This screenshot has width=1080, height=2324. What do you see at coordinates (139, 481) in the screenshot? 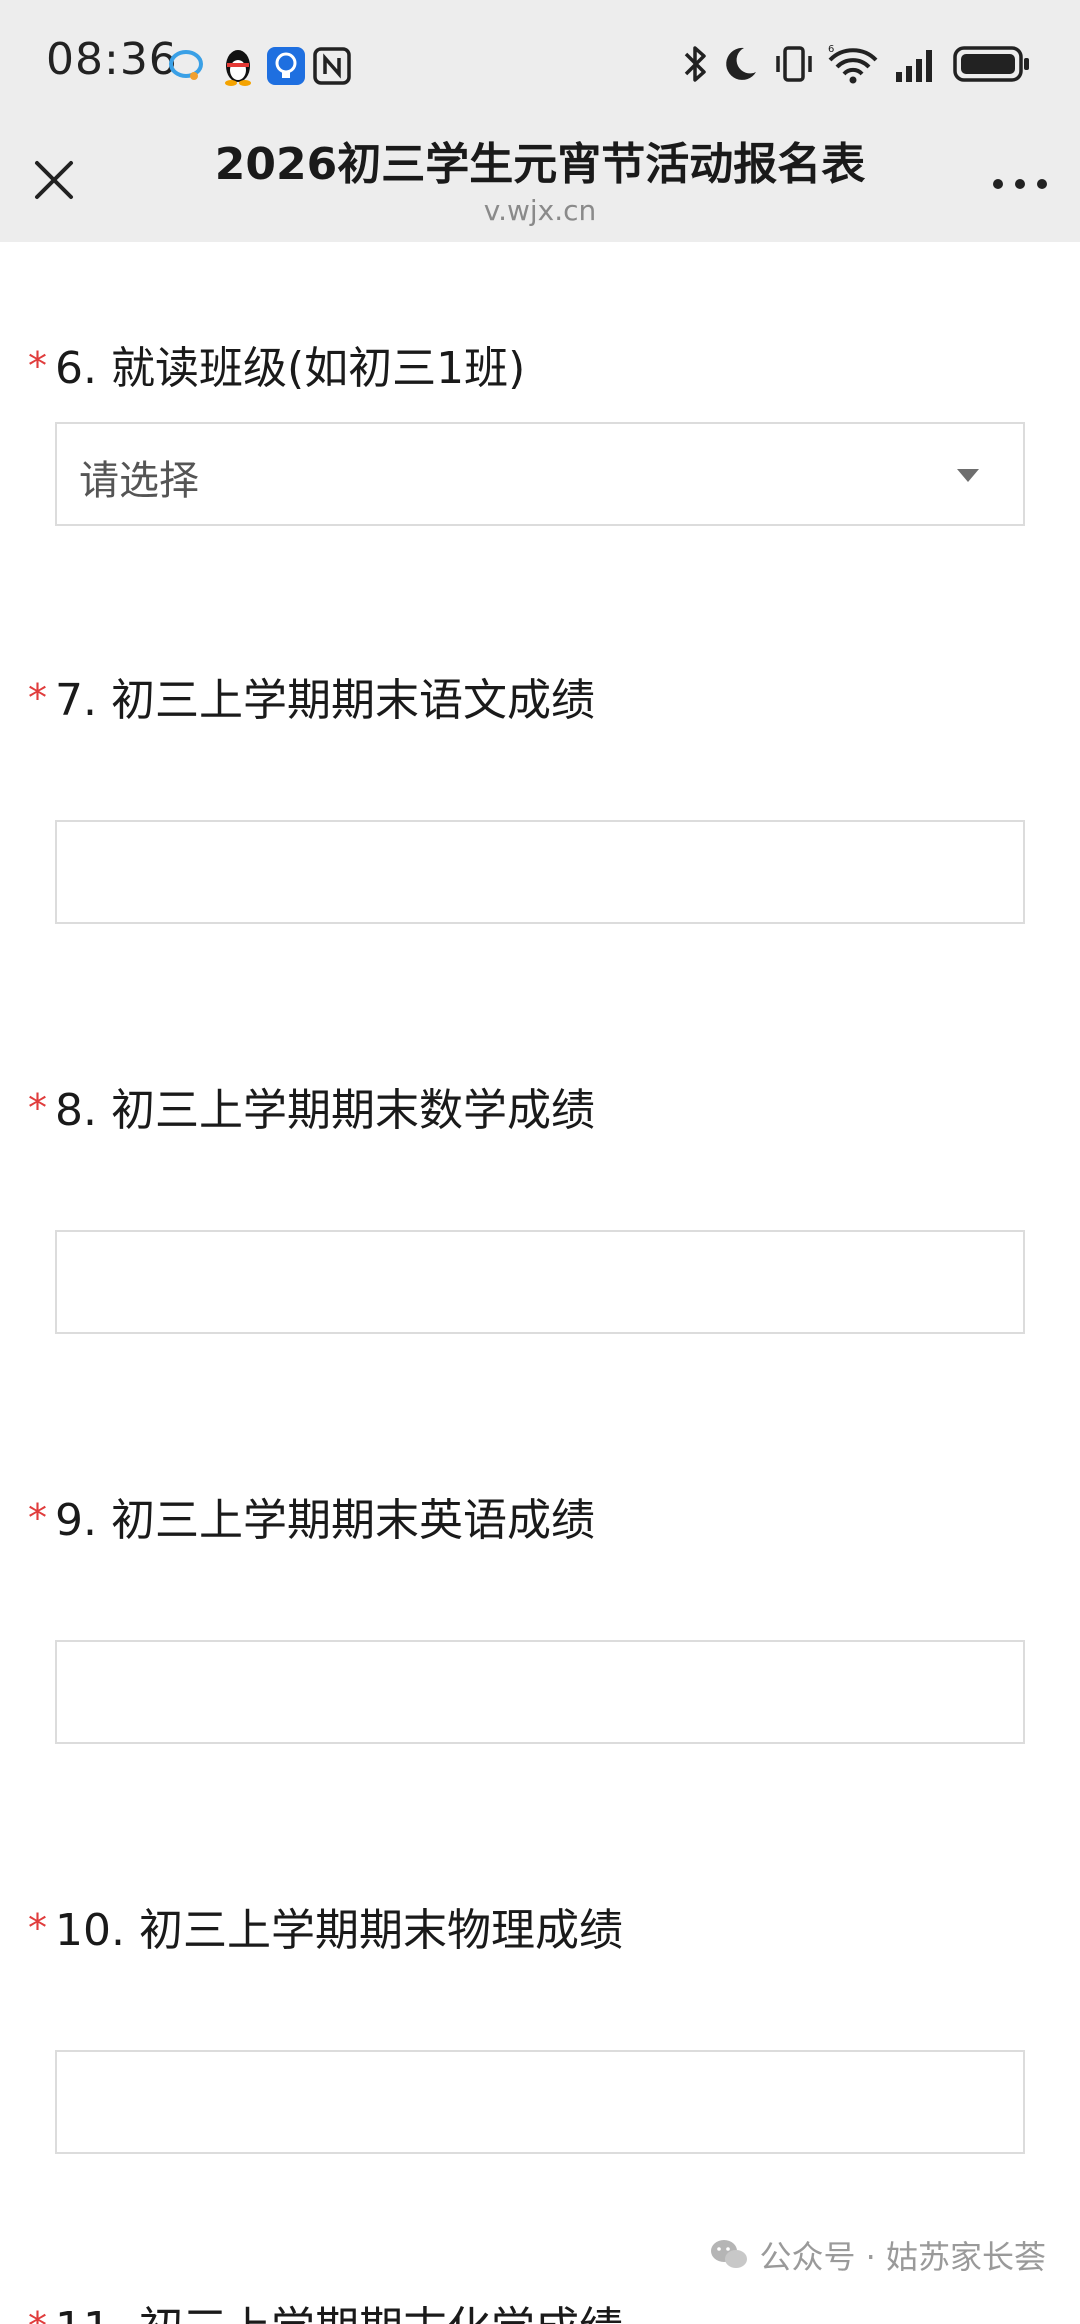
I see `class-select-placeholder: 请选择` at bounding box center [139, 481].